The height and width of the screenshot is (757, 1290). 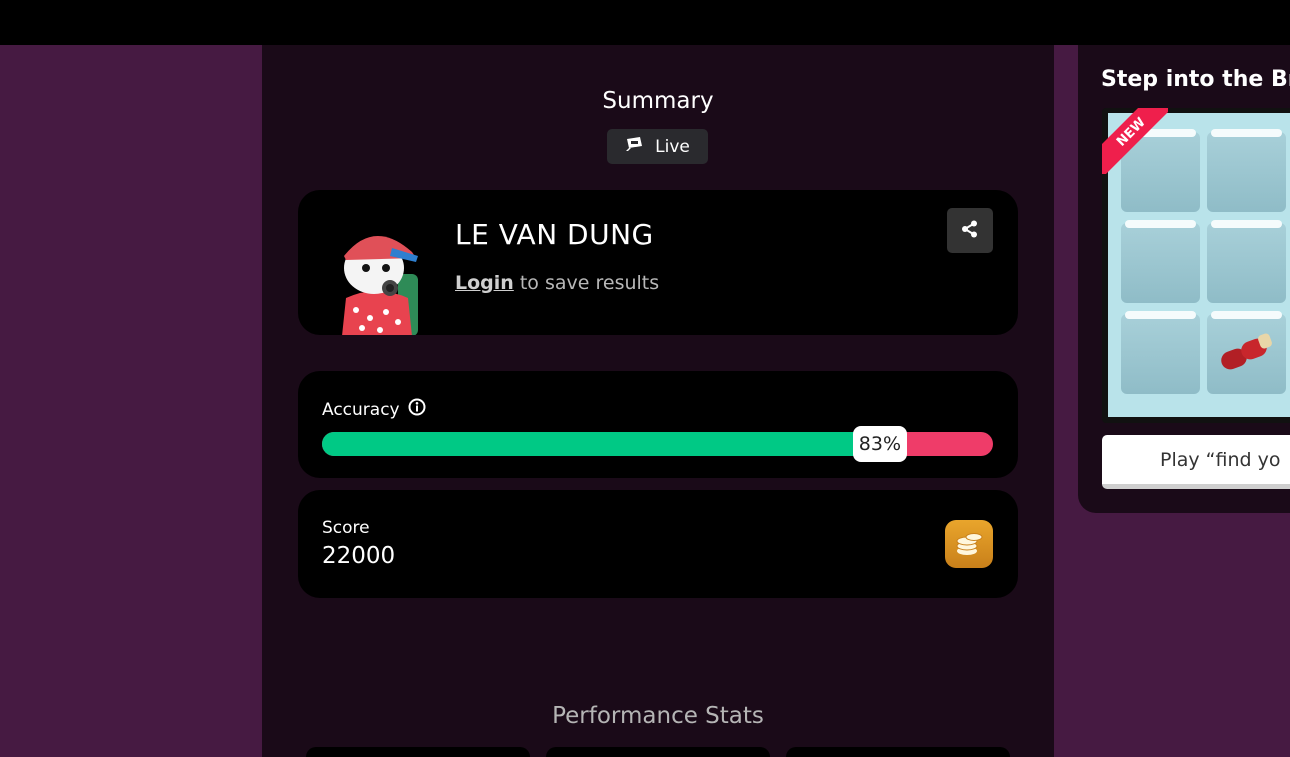 What do you see at coordinates (359, 556) in the screenshot?
I see `score-value: 22000` at bounding box center [359, 556].